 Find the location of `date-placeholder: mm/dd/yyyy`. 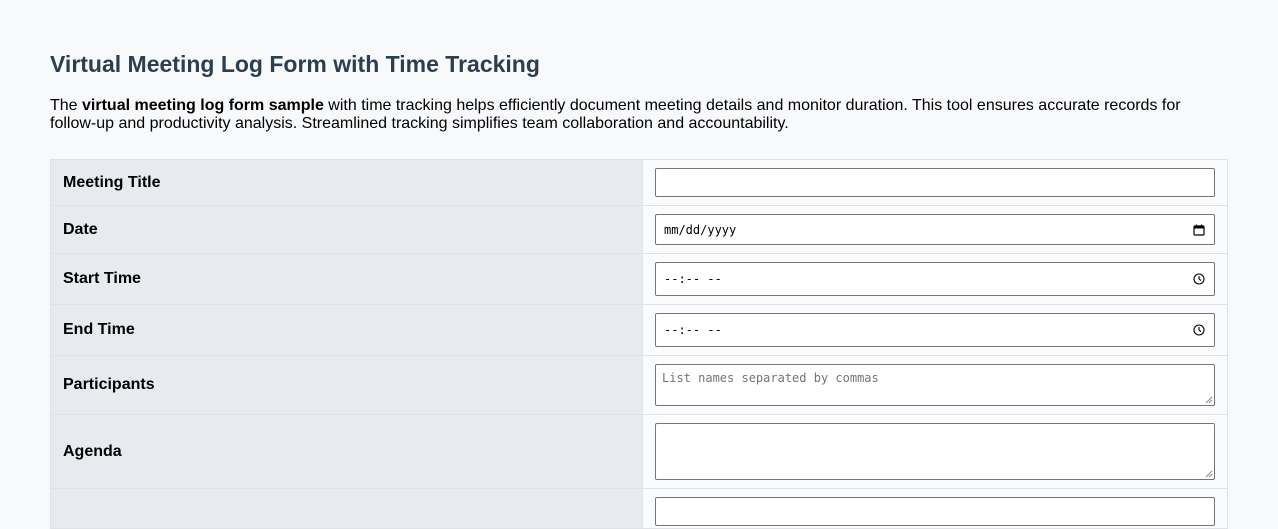

date-placeholder: mm/dd/yyyy is located at coordinates (700, 229).